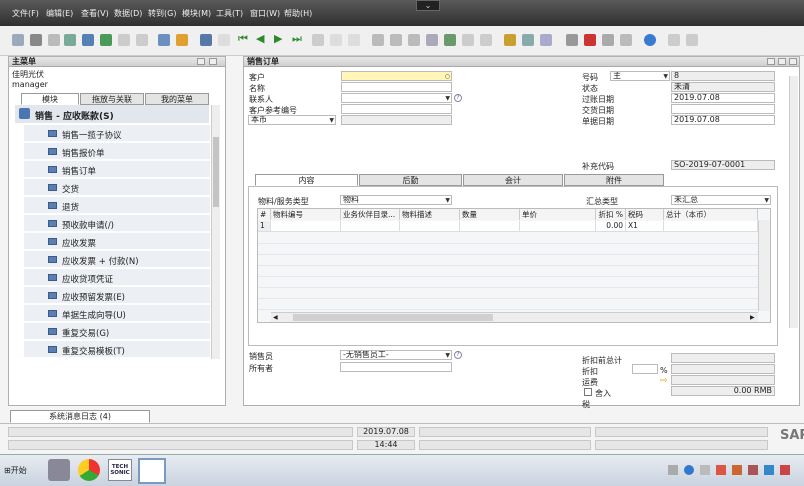 This screenshot has height=486, width=804. What do you see at coordinates (162, 13) in the screenshot?
I see `menu-goto: 转到(G)` at bounding box center [162, 13].